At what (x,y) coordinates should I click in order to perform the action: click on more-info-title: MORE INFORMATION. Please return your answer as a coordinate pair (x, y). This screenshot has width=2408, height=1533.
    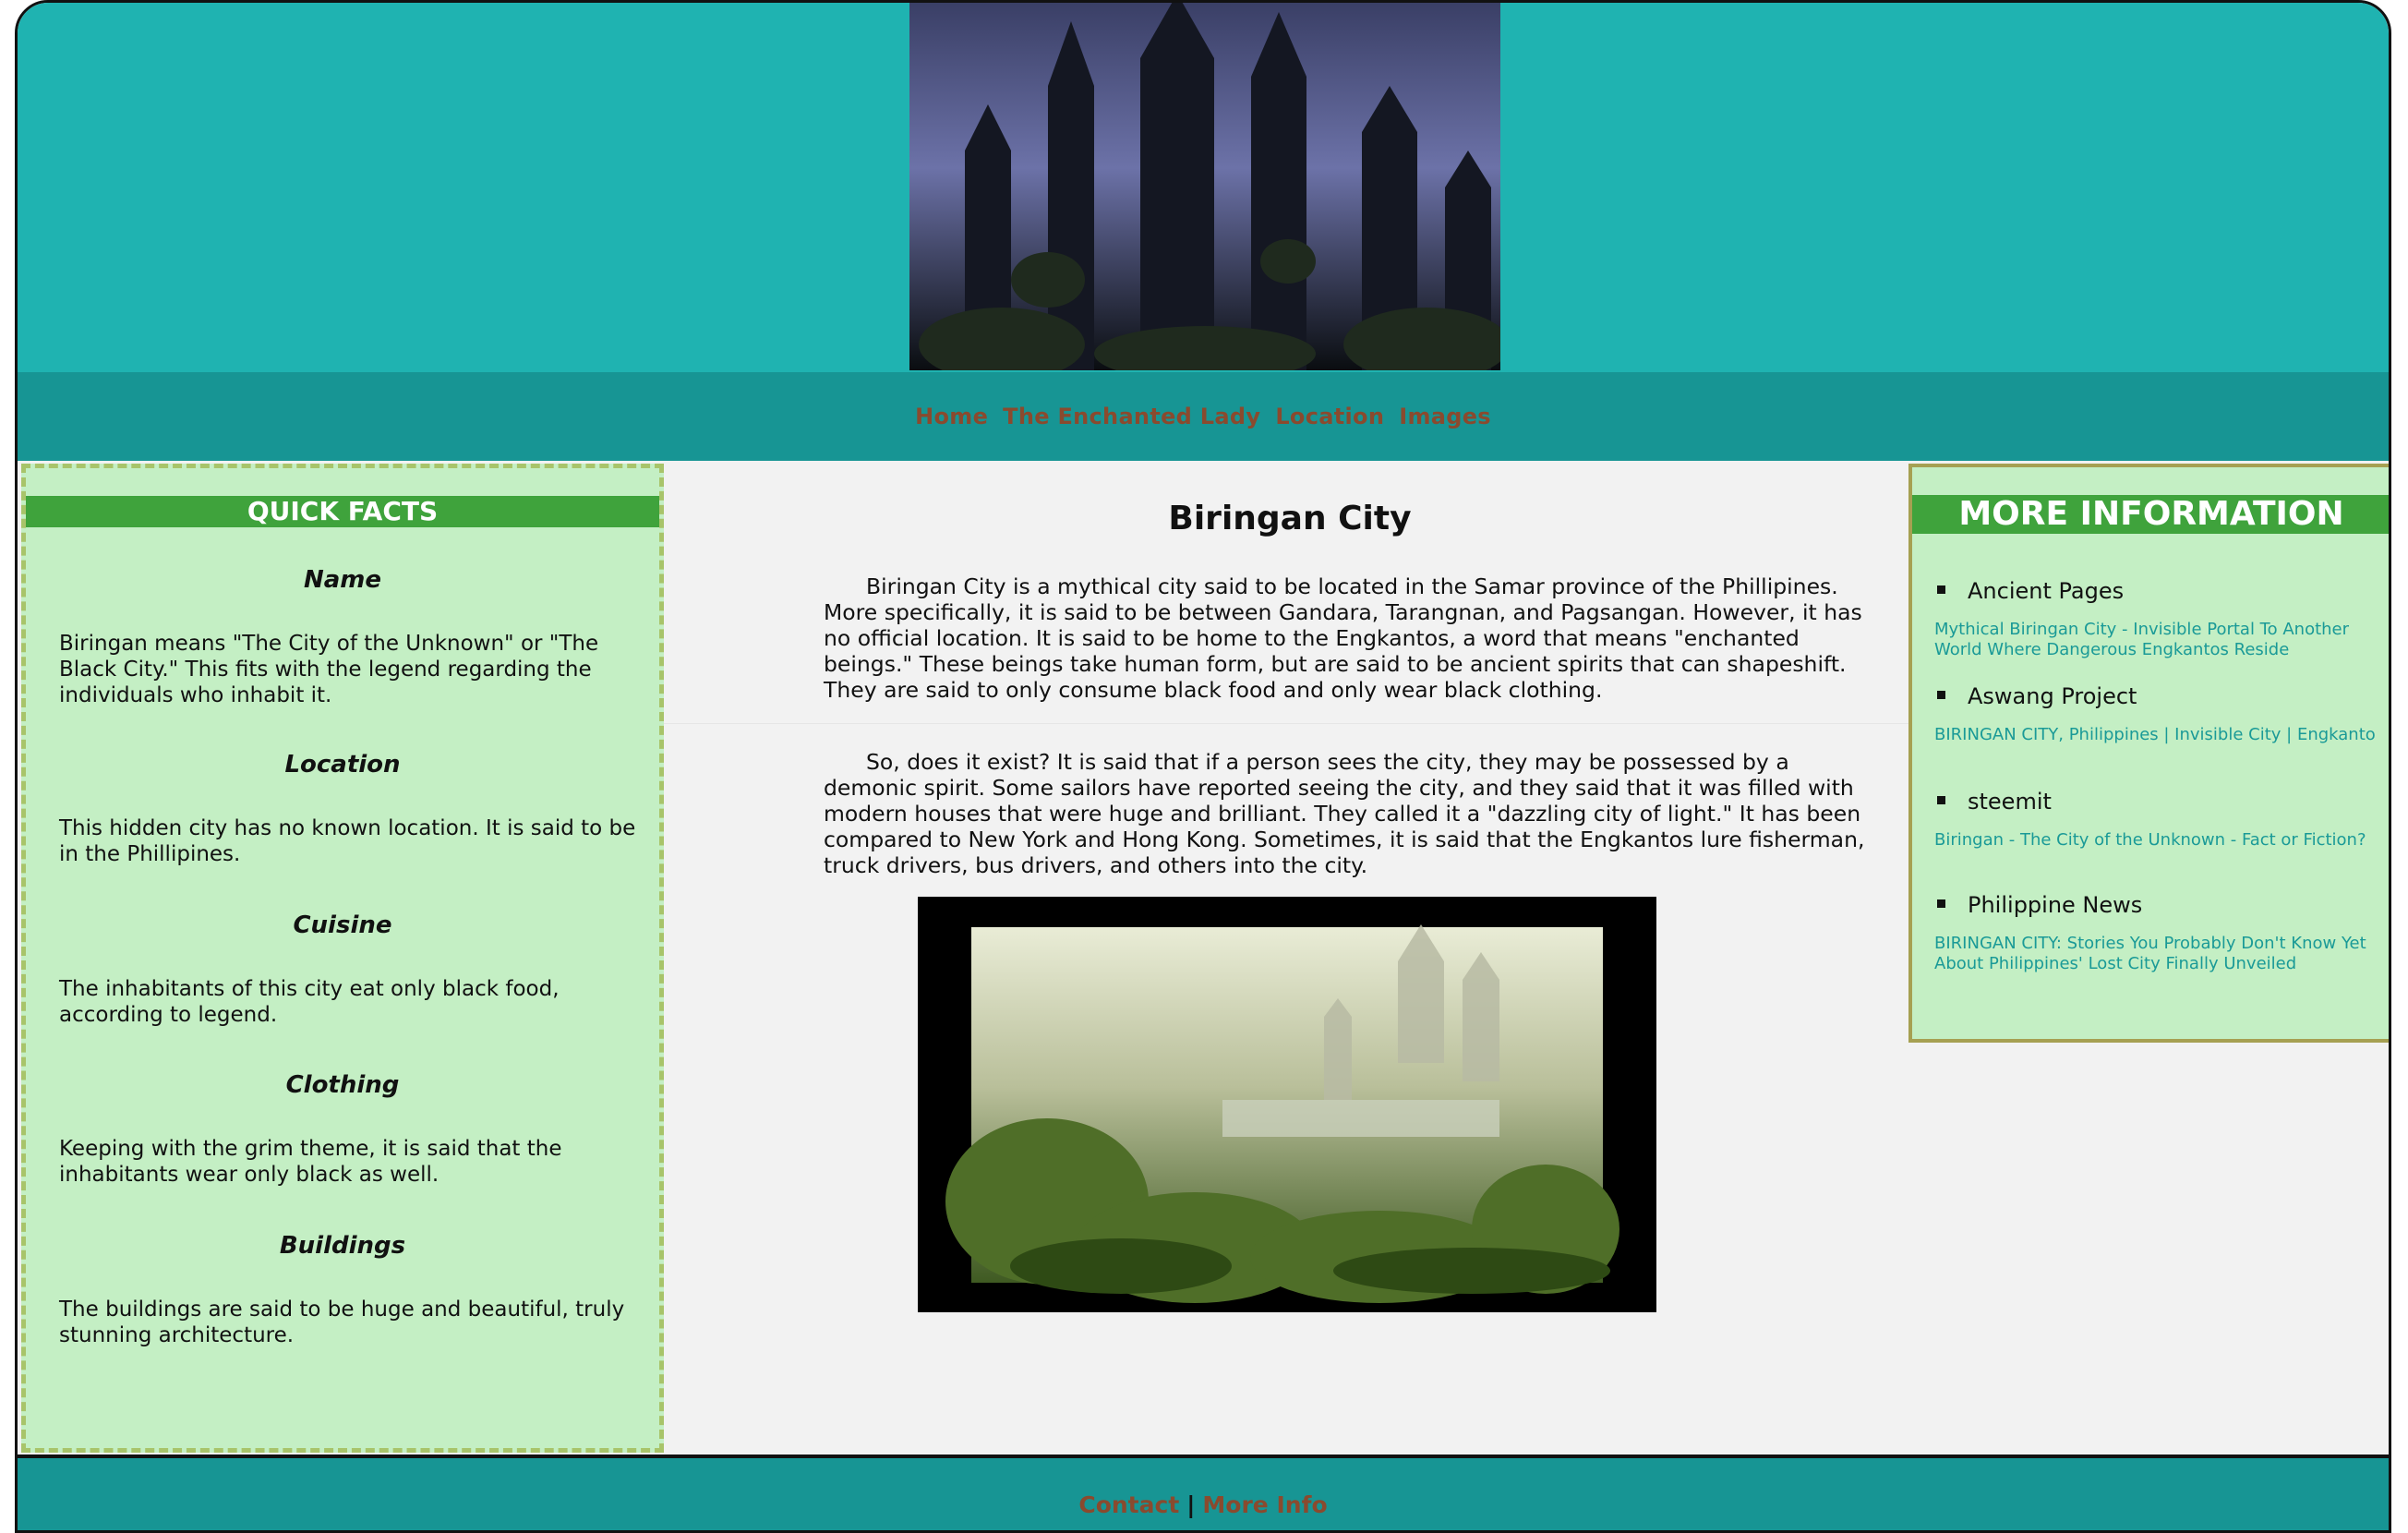
    Looking at the image, I should click on (2150, 514).